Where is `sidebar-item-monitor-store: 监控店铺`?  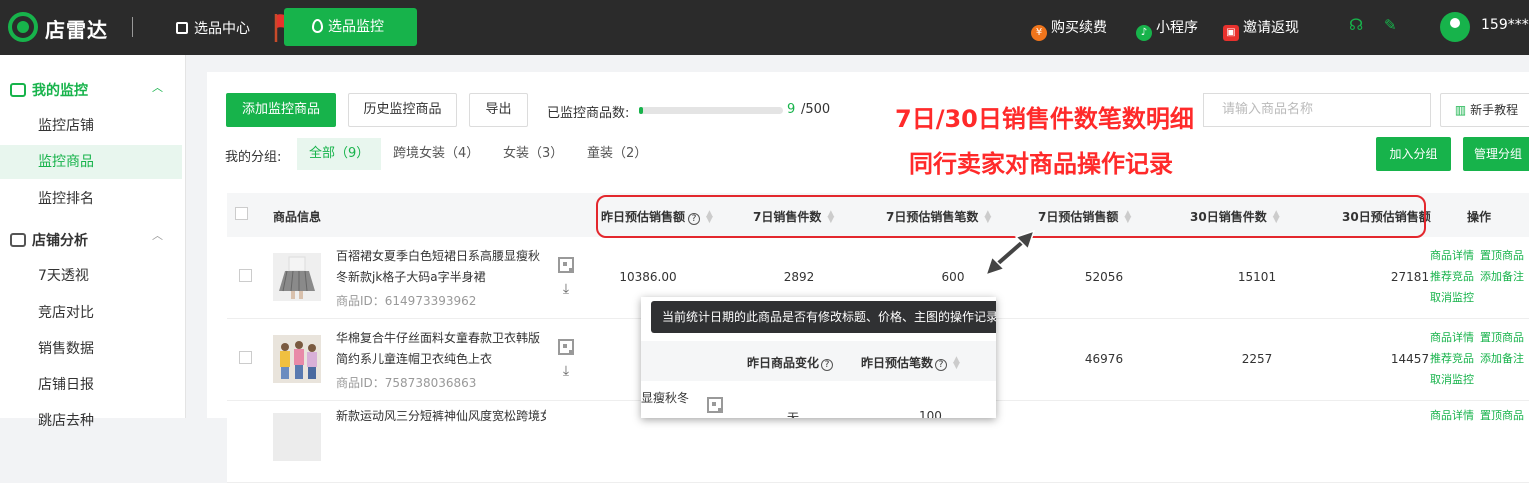
sidebar-item-monitor-store: 监控店铺 is located at coordinates (91, 126).